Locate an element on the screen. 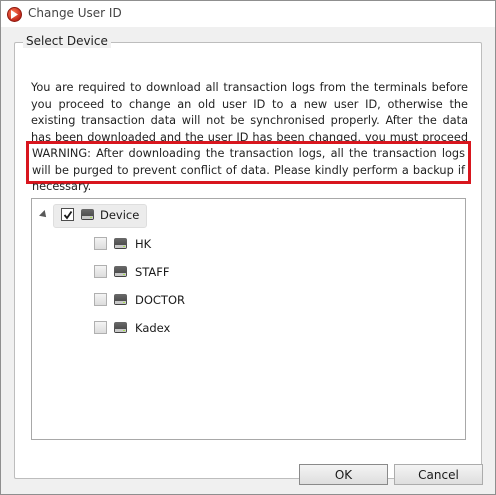  tree-node-doctor: DOCTOR is located at coordinates (154, 300).